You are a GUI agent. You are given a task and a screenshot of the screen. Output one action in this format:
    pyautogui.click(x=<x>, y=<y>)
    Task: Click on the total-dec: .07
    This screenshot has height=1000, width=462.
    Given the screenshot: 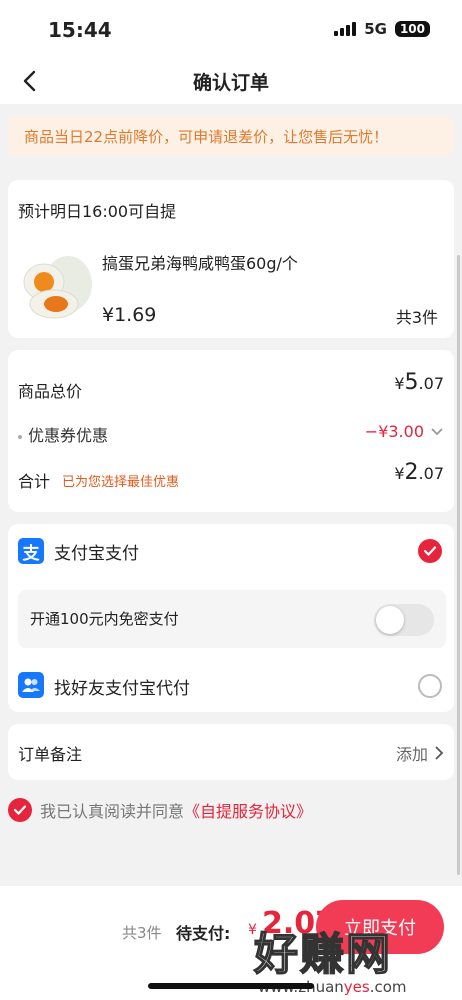 What is the action you would take?
    pyautogui.click(x=431, y=473)
    